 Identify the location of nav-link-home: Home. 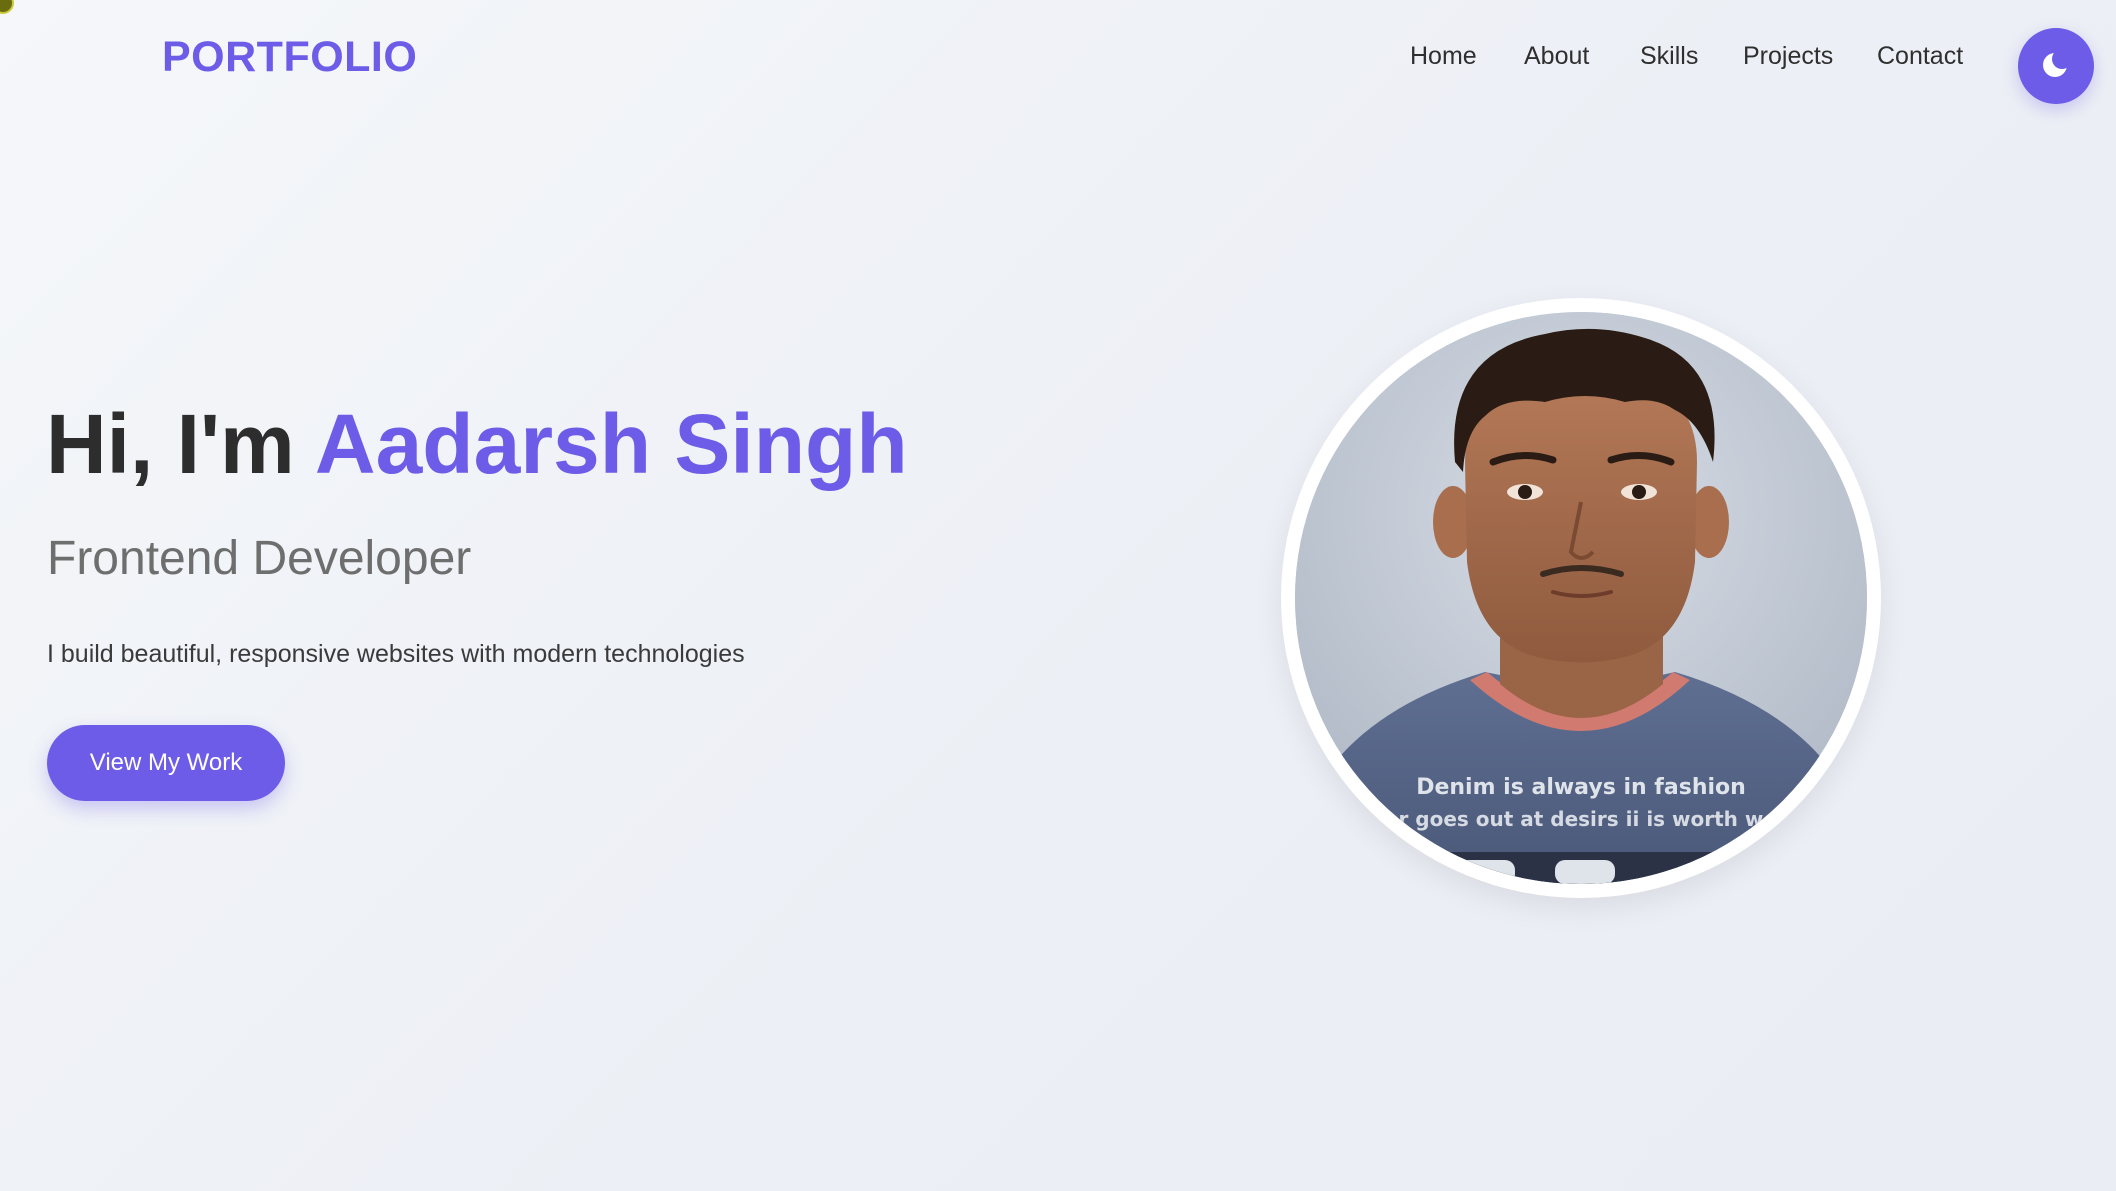
(1443, 56).